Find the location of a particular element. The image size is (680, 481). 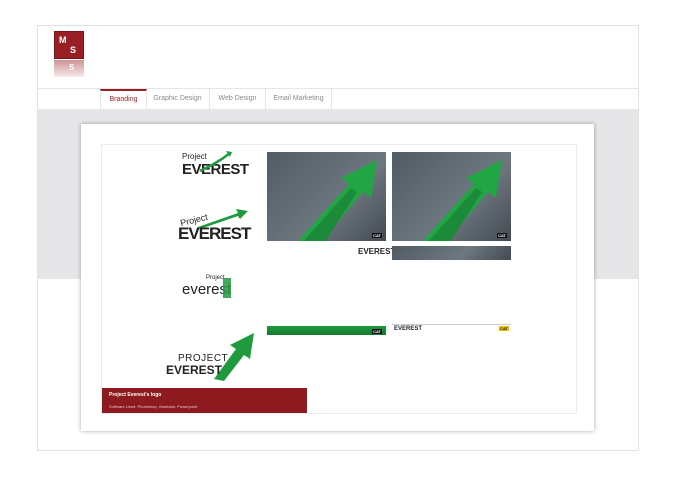

tab-email-marketing: Email Marketing is located at coordinates (299, 99).